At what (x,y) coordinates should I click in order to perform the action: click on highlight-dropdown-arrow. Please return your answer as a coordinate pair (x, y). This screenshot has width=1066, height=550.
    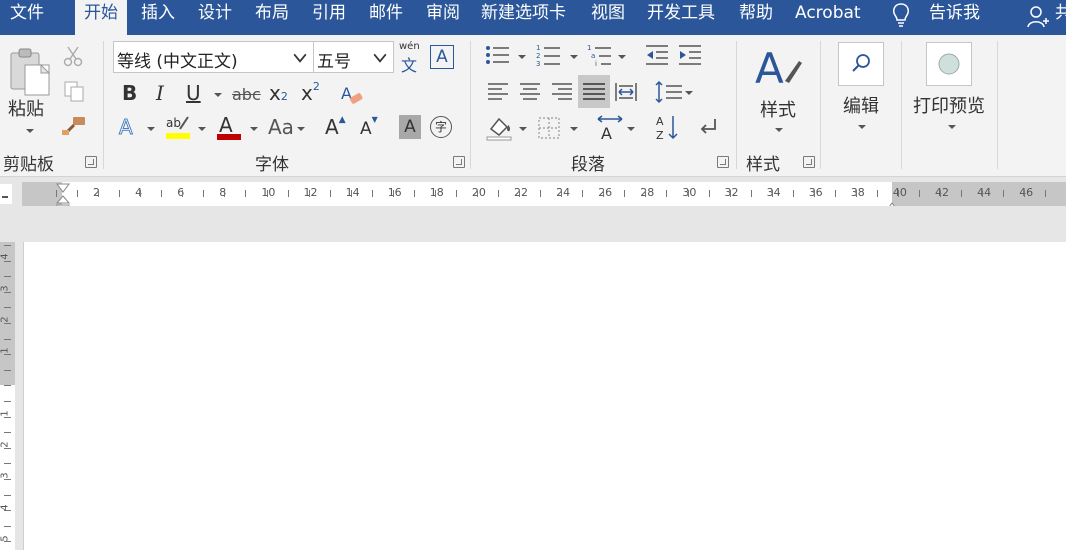
    Looking at the image, I should click on (202, 129).